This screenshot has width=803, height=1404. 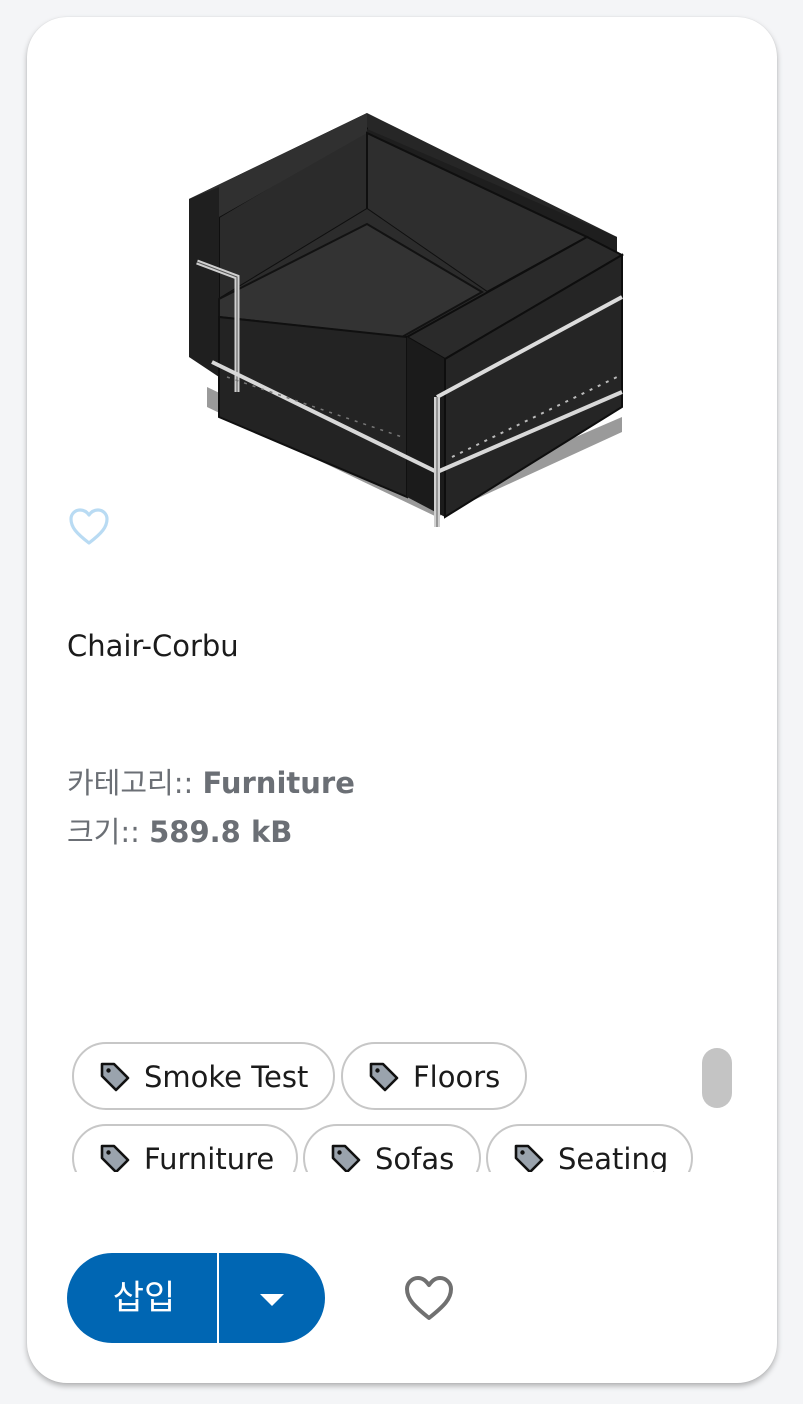 I want to click on tag-chip-sofas: Sofas, so click(x=392, y=1148).